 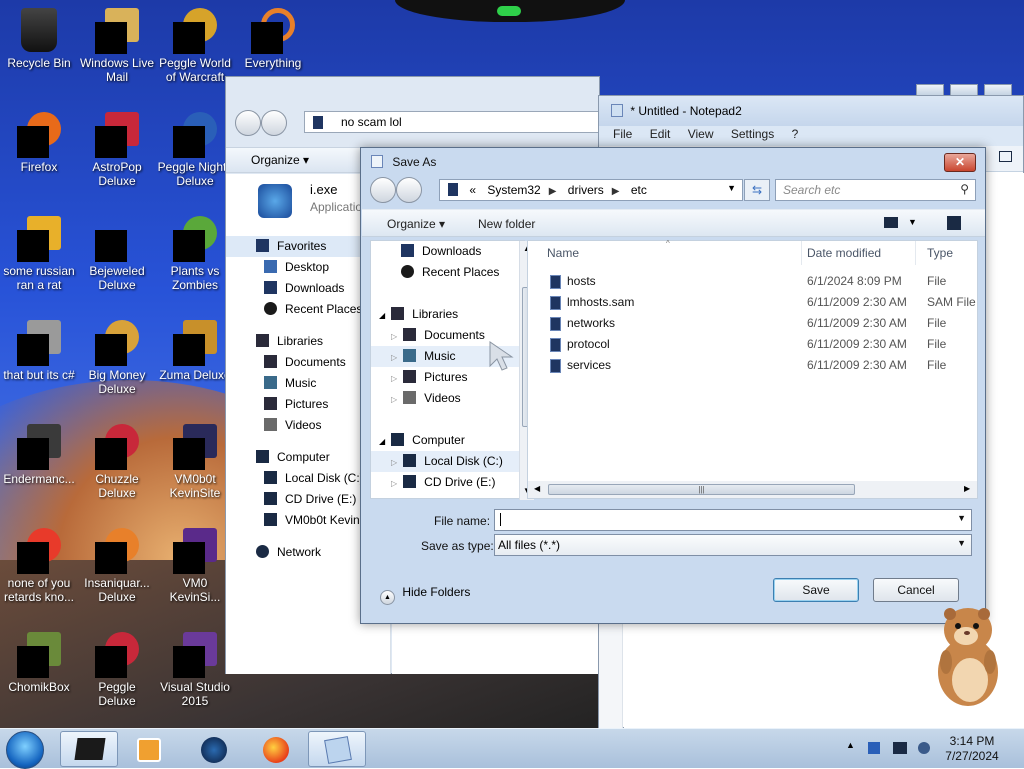 I want to click on dialog-close-button: ✕, so click(x=960, y=162).